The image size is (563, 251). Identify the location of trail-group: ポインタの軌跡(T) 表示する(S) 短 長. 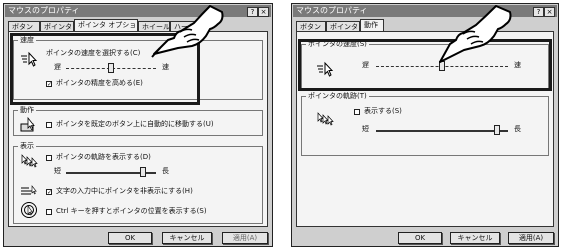
(425, 123).